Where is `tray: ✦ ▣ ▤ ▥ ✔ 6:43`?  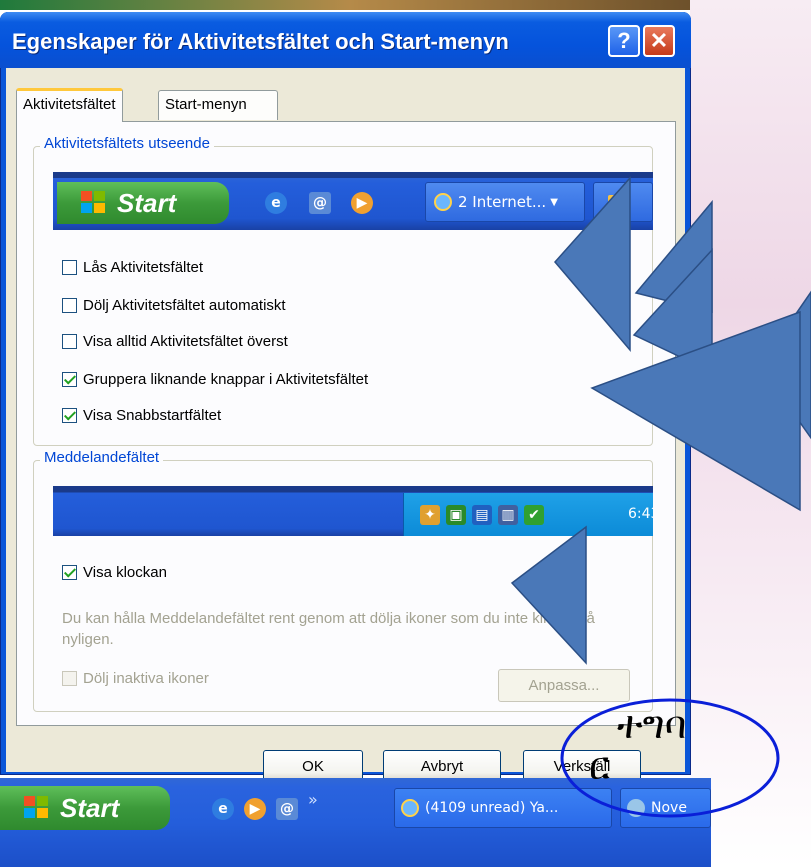
tray: ✦ ▣ ▤ ▥ ✔ 6:43 is located at coordinates (528, 514).